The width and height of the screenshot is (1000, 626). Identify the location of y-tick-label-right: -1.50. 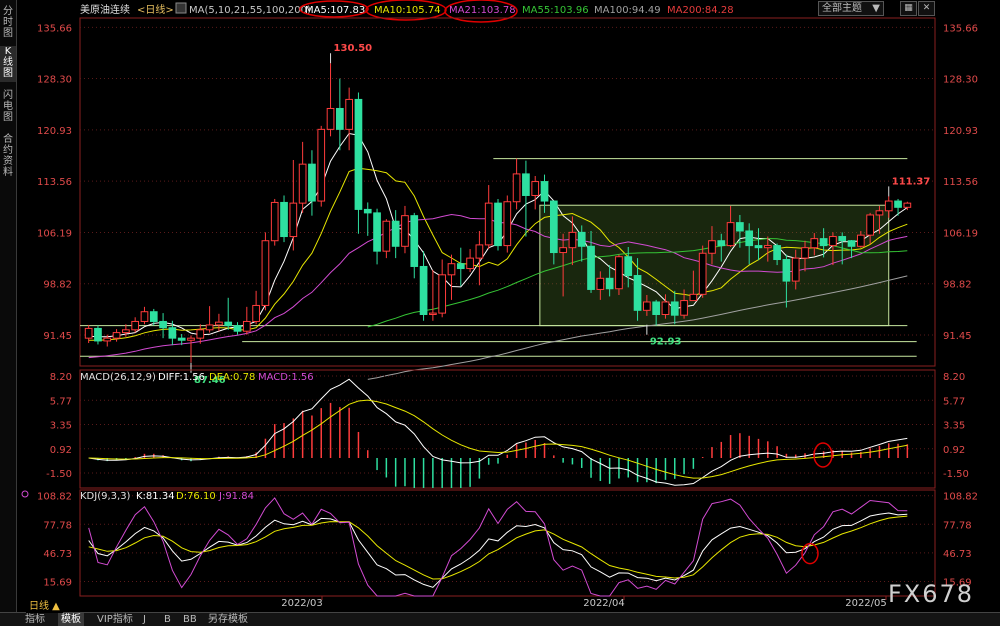
(956, 474).